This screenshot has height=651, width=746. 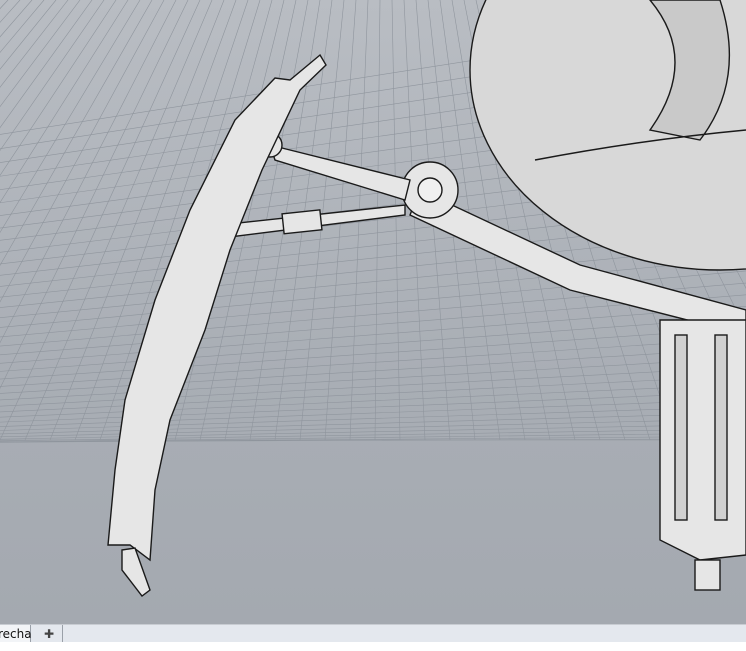 I want to click on plus-icon: ✚, so click(x=49, y=634).